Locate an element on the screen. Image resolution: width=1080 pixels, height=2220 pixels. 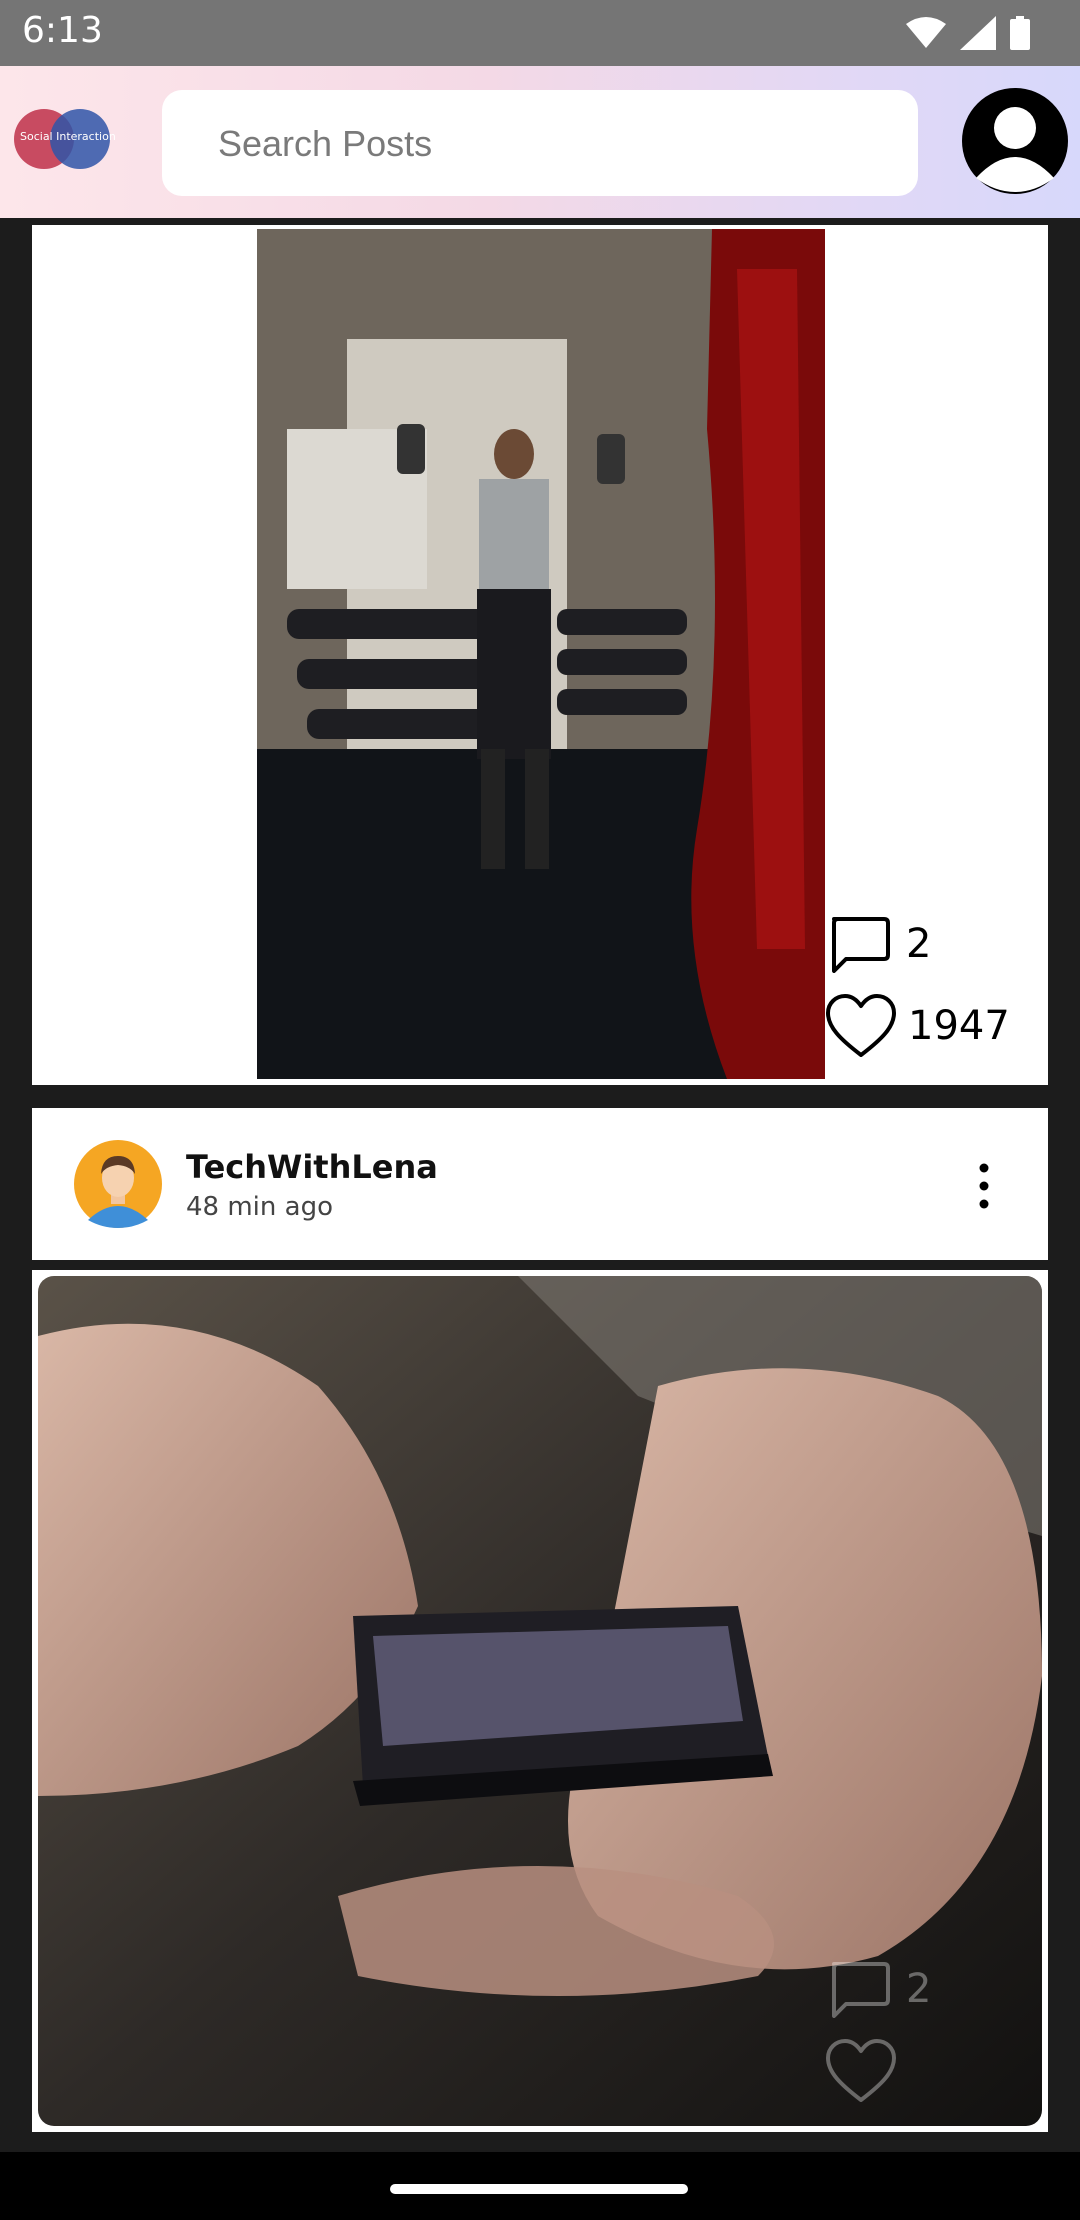
author-username: TechWithLena is located at coordinates (312, 1167).